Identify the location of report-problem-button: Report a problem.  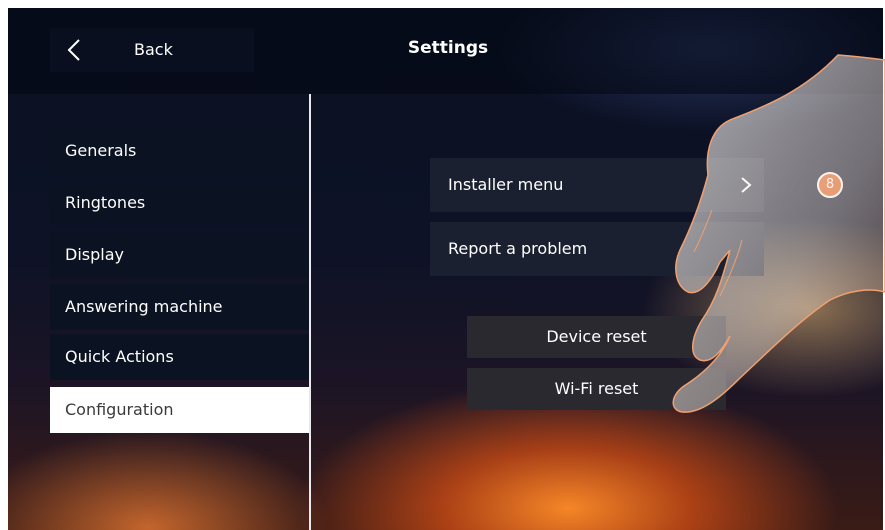
(597, 249).